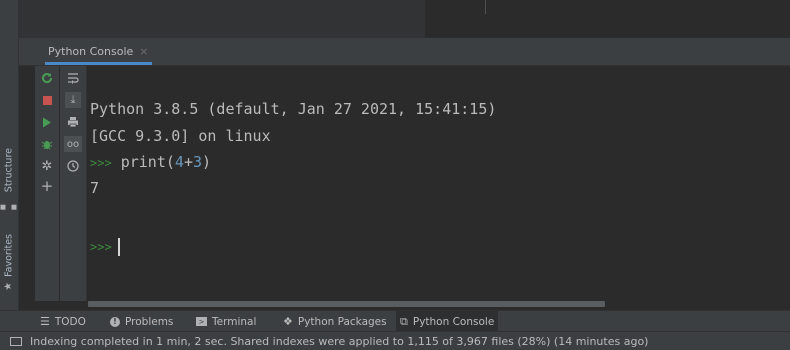  What do you see at coordinates (73, 183) in the screenshot?
I see `console-toolbar-secondary: ⤓ oo` at bounding box center [73, 183].